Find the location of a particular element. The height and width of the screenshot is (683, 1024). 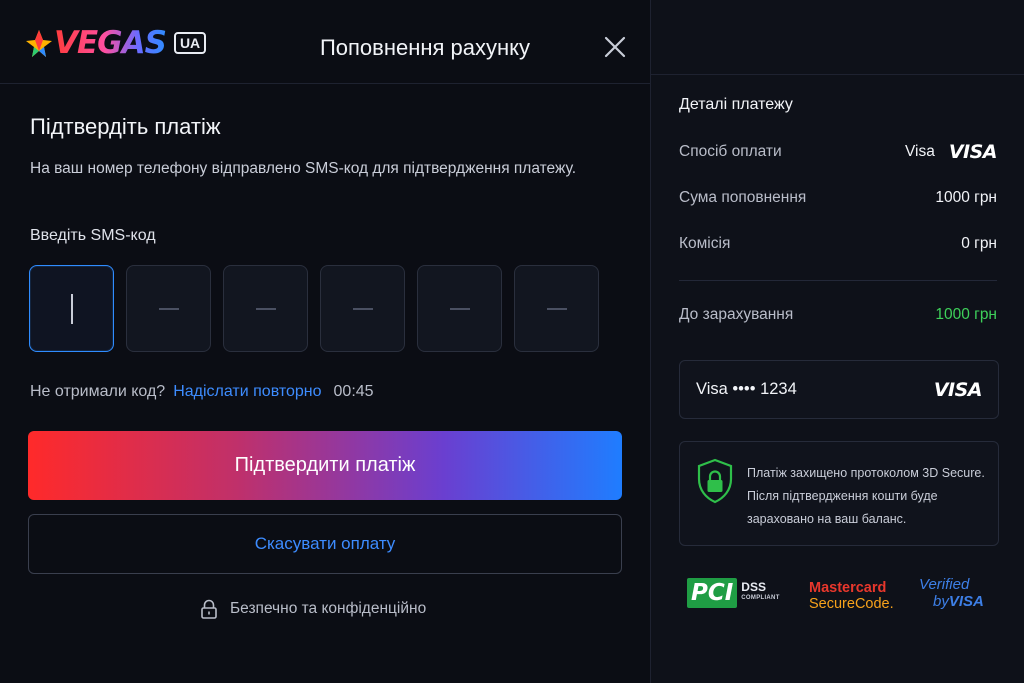

secure-note-text: Безпечно та конфіденційно is located at coordinates (328, 608).